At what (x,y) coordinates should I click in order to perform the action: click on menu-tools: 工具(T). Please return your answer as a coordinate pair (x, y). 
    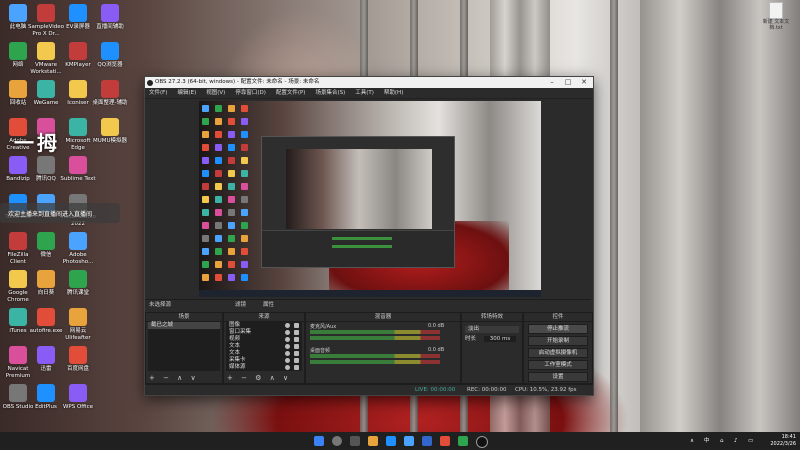
    Looking at the image, I should click on (364, 93).